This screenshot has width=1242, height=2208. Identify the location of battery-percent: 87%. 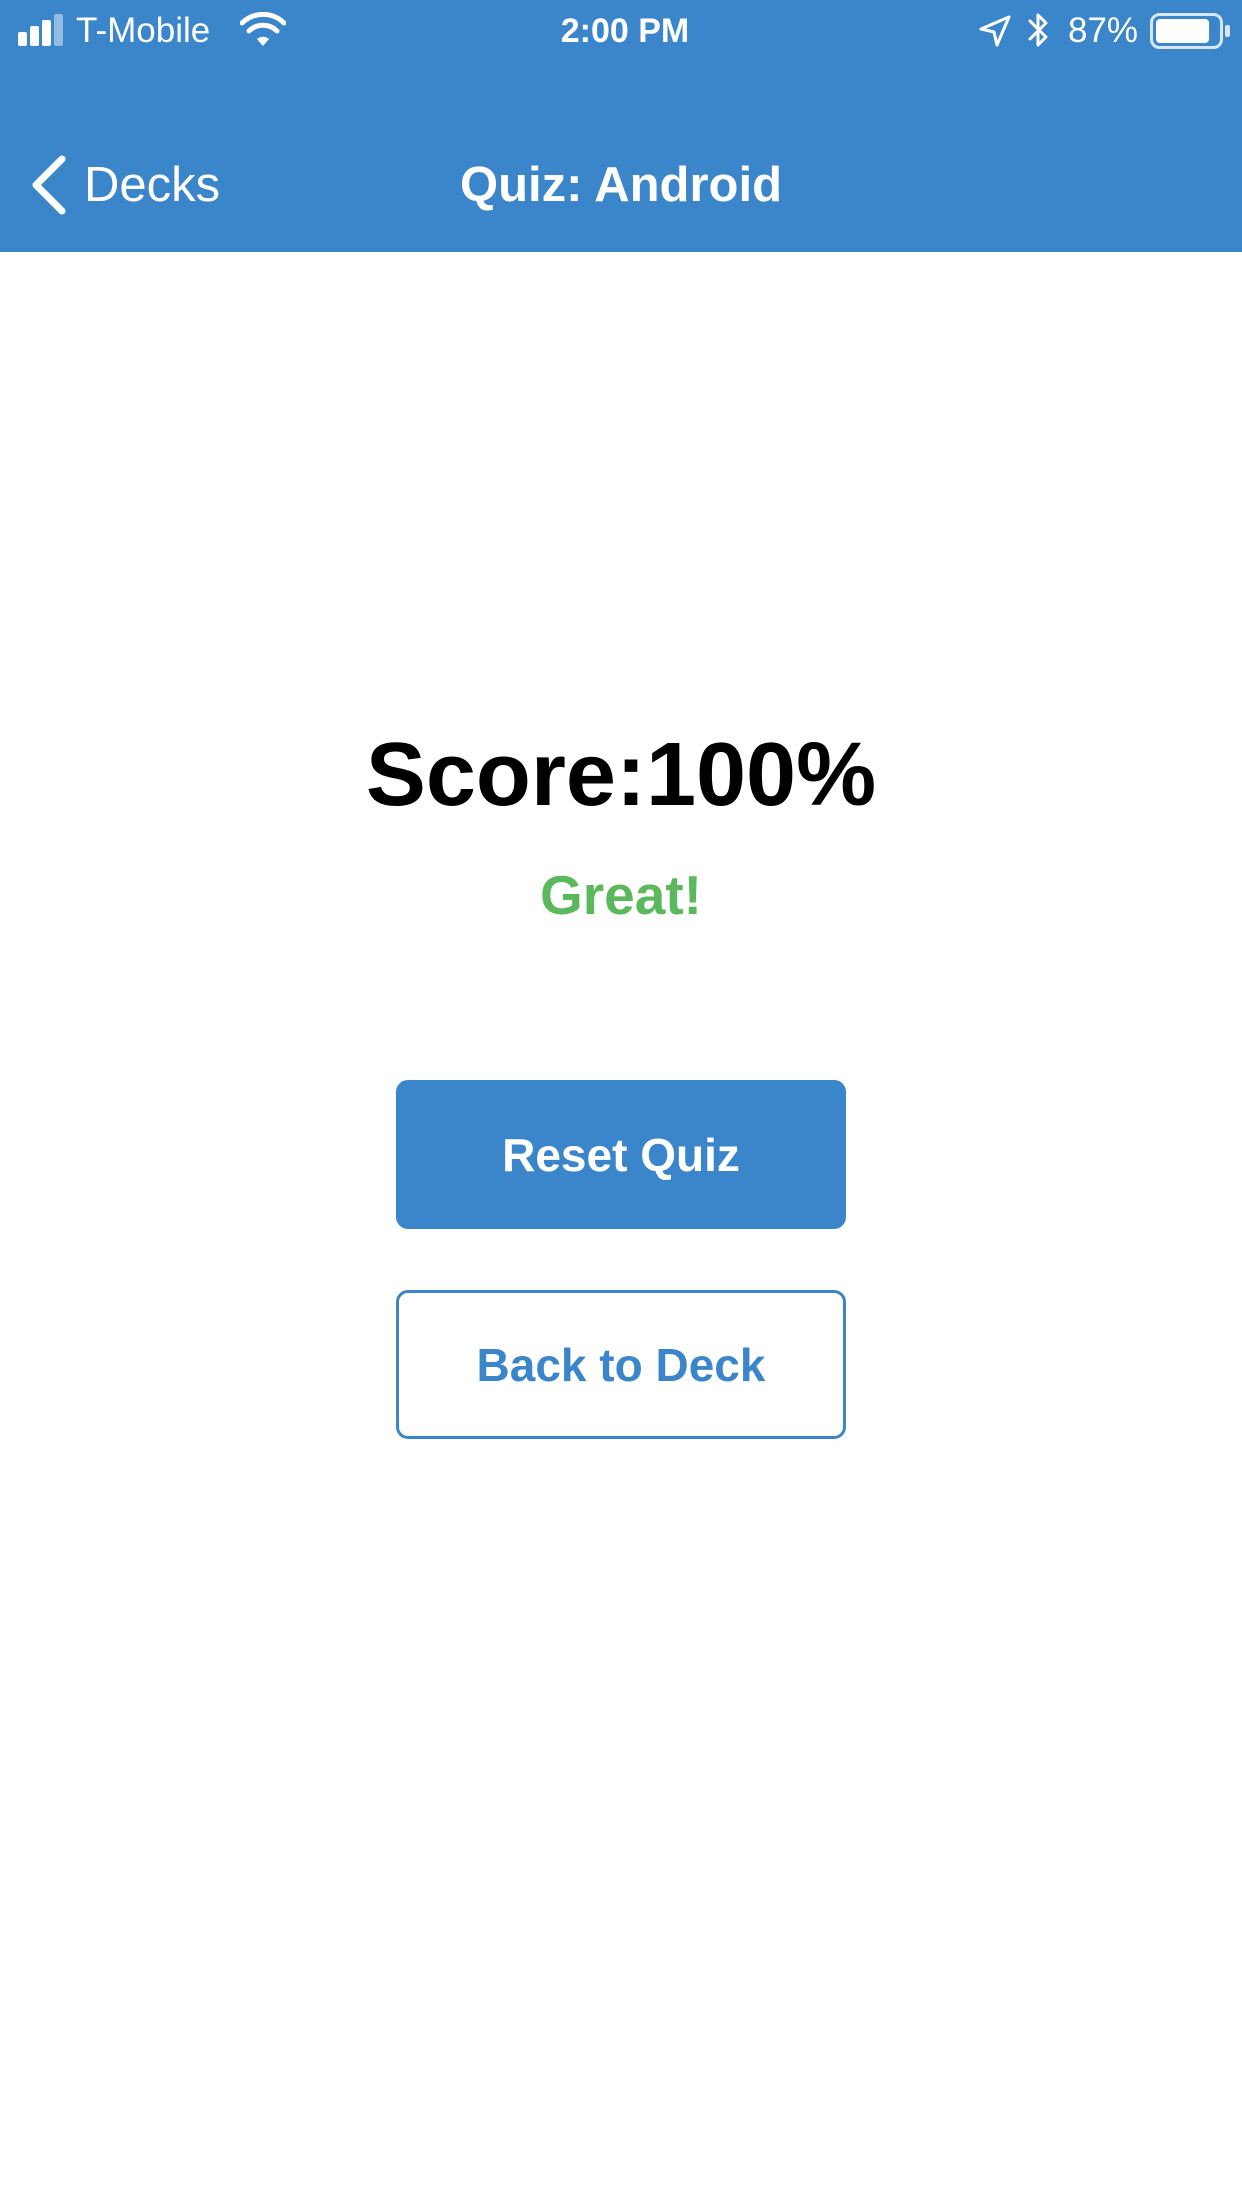
(1103, 30).